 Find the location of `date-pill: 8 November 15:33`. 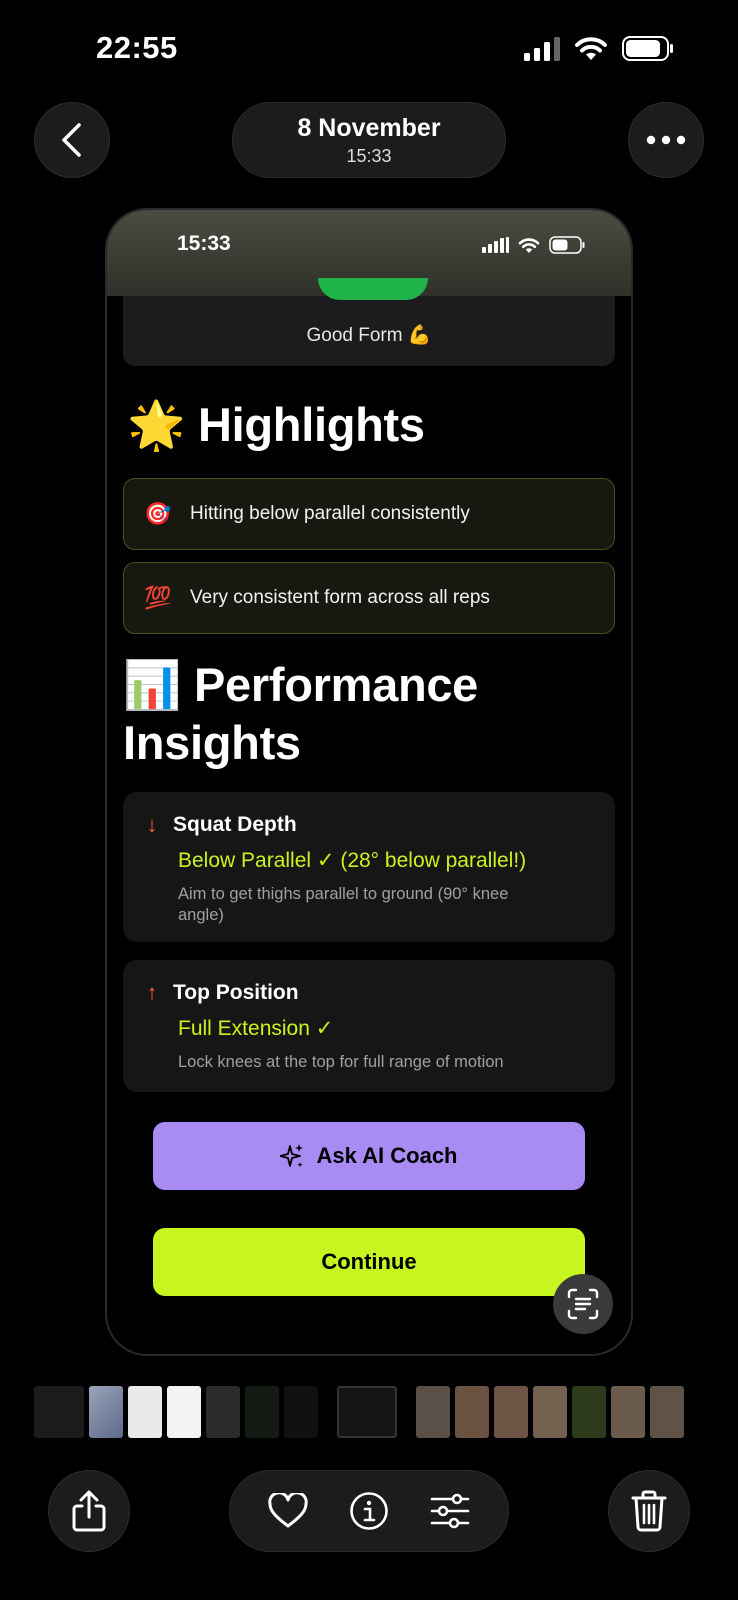

date-pill: 8 November 15:33 is located at coordinates (369, 140).